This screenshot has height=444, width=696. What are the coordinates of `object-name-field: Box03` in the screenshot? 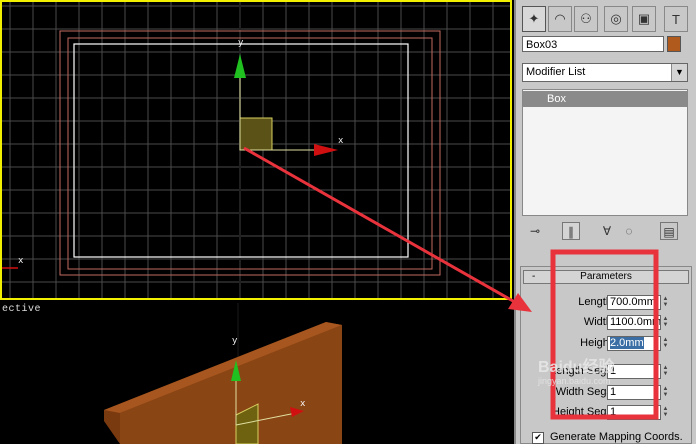 It's located at (593, 44).